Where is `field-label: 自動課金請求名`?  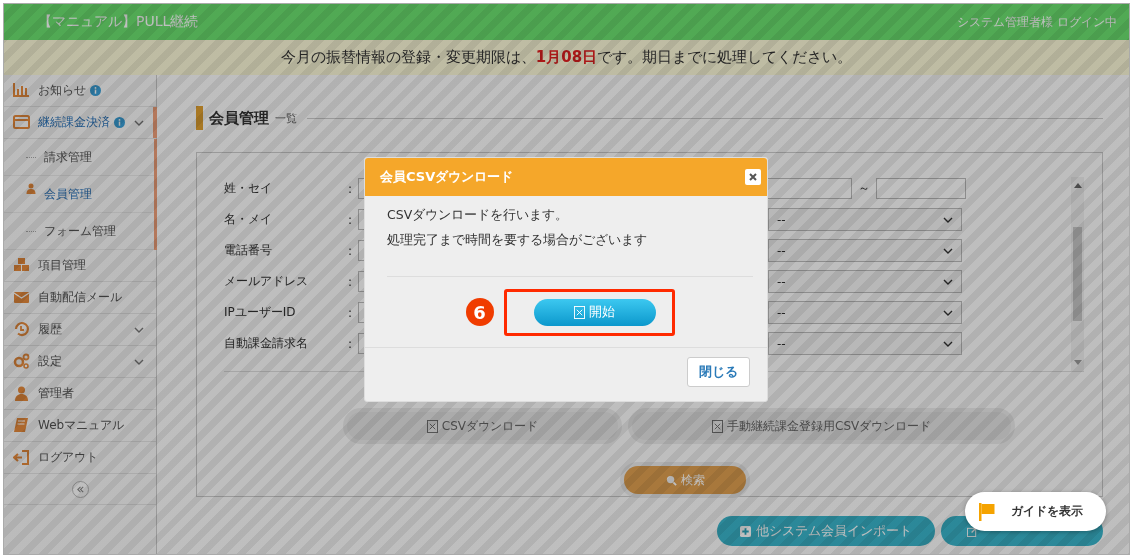 field-label: 自動課金請求名 is located at coordinates (266, 343).